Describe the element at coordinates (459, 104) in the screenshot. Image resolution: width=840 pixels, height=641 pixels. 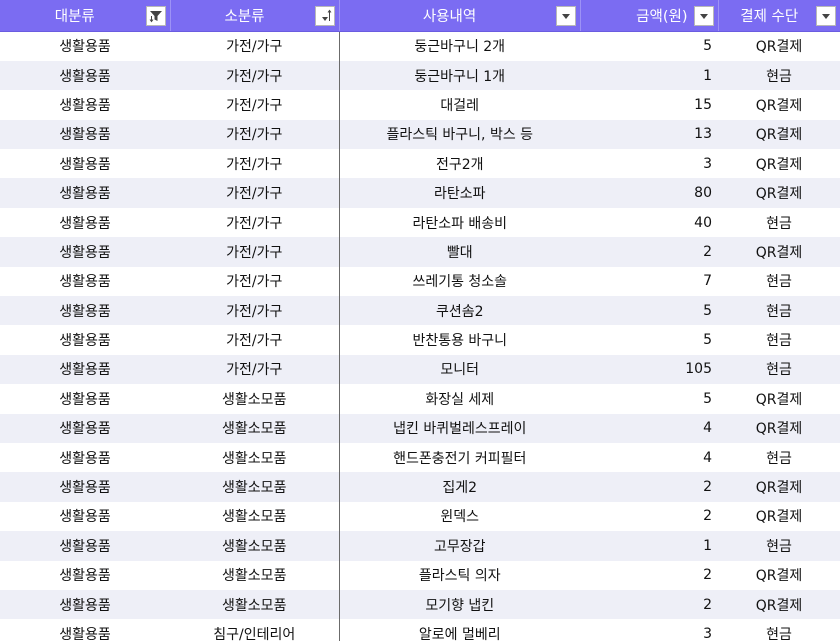
I see `cell-detail: 대걸레` at that location.